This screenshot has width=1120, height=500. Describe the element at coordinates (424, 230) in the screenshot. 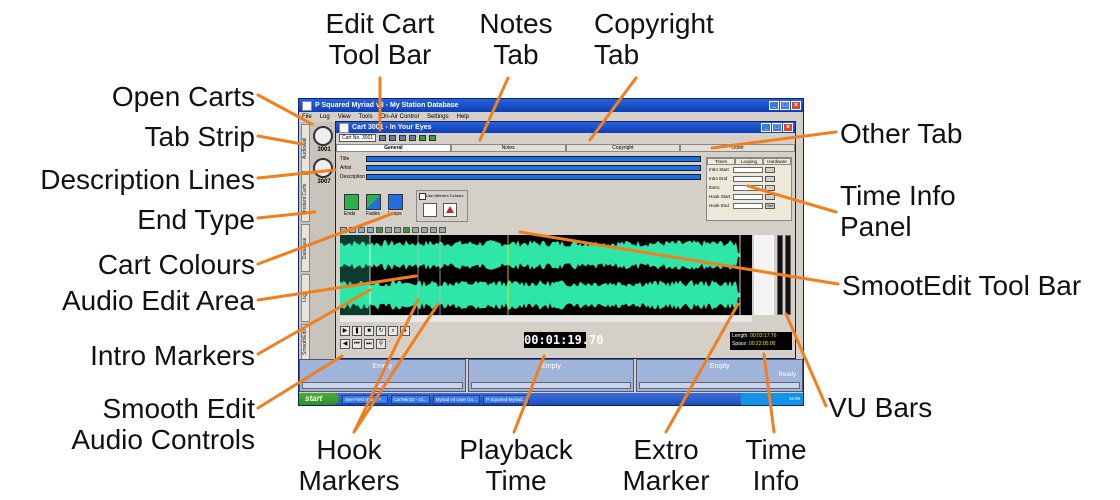

I see `redo-icon` at that location.